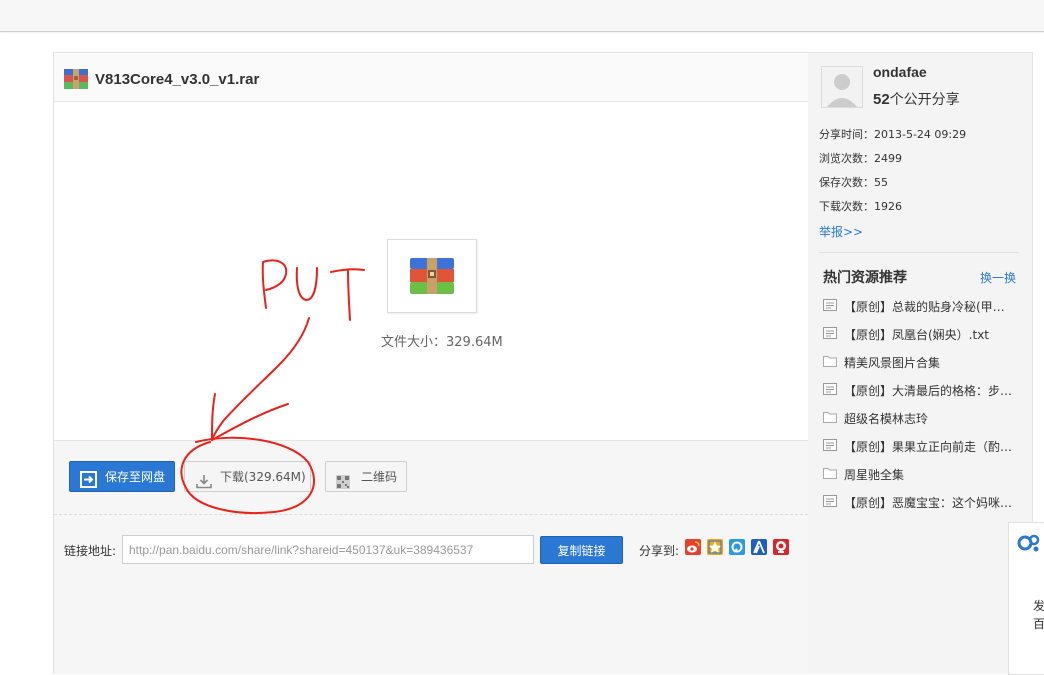 Image resolution: width=1044 pixels, height=675 pixels. What do you see at coordinates (886, 419) in the screenshot?
I see `hot-item-label: 超级名模林志玲` at bounding box center [886, 419].